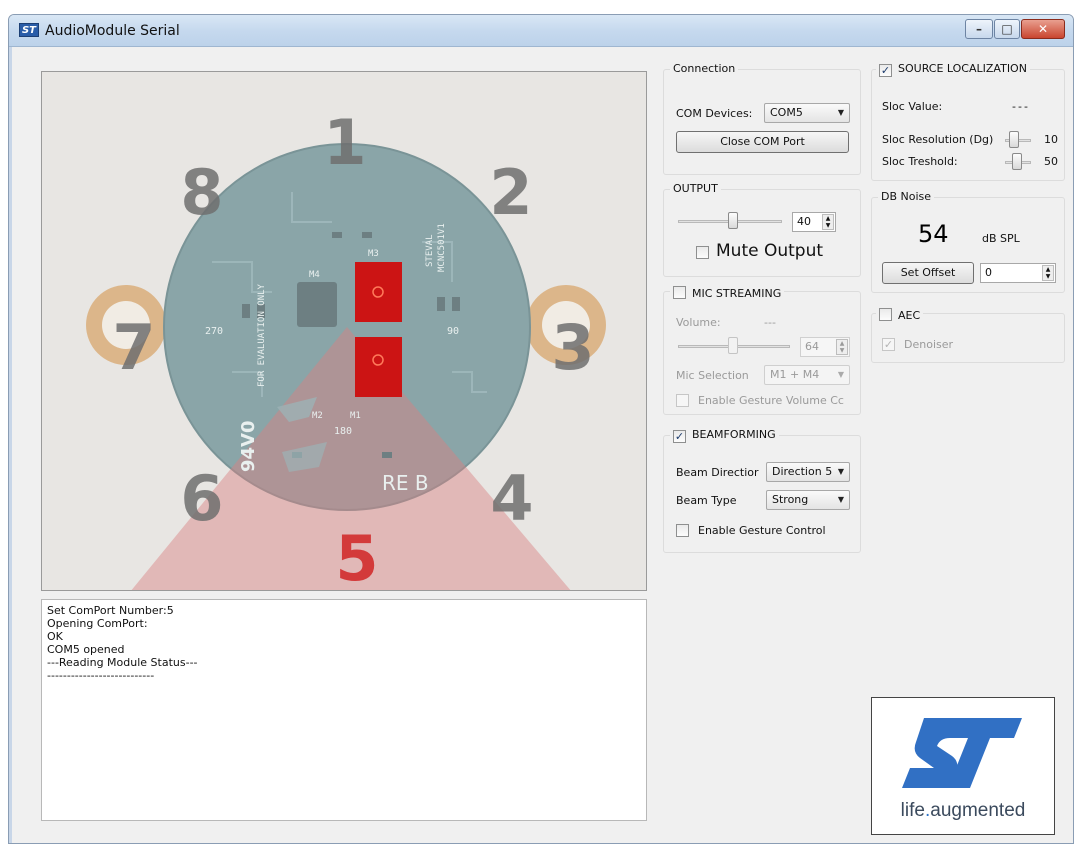  I want to click on gesture-control-checkbox, so click(682, 530).